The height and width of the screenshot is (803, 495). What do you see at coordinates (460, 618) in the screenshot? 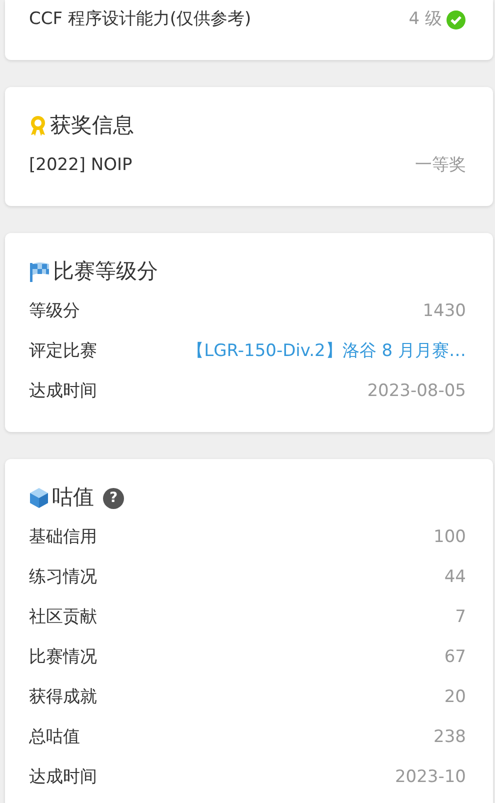
I see `field-value: 7` at bounding box center [460, 618].